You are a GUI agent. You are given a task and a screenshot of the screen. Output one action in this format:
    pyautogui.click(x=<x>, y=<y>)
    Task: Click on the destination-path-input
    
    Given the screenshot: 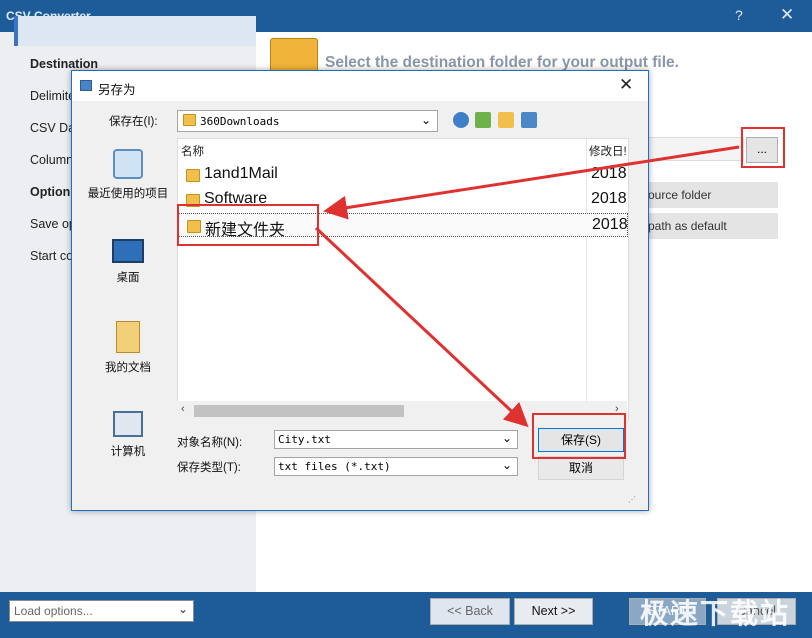 What is the action you would take?
    pyautogui.click(x=692, y=149)
    